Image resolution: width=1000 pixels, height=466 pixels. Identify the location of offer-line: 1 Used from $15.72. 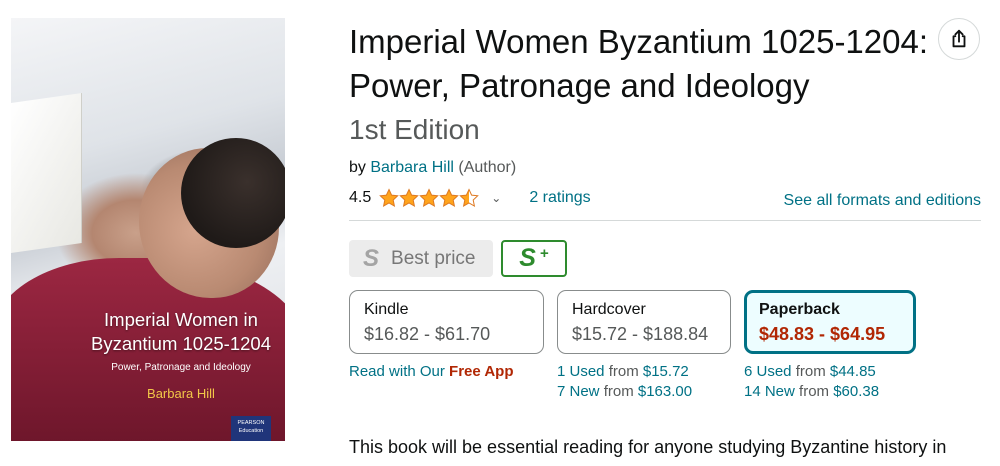
(624, 372).